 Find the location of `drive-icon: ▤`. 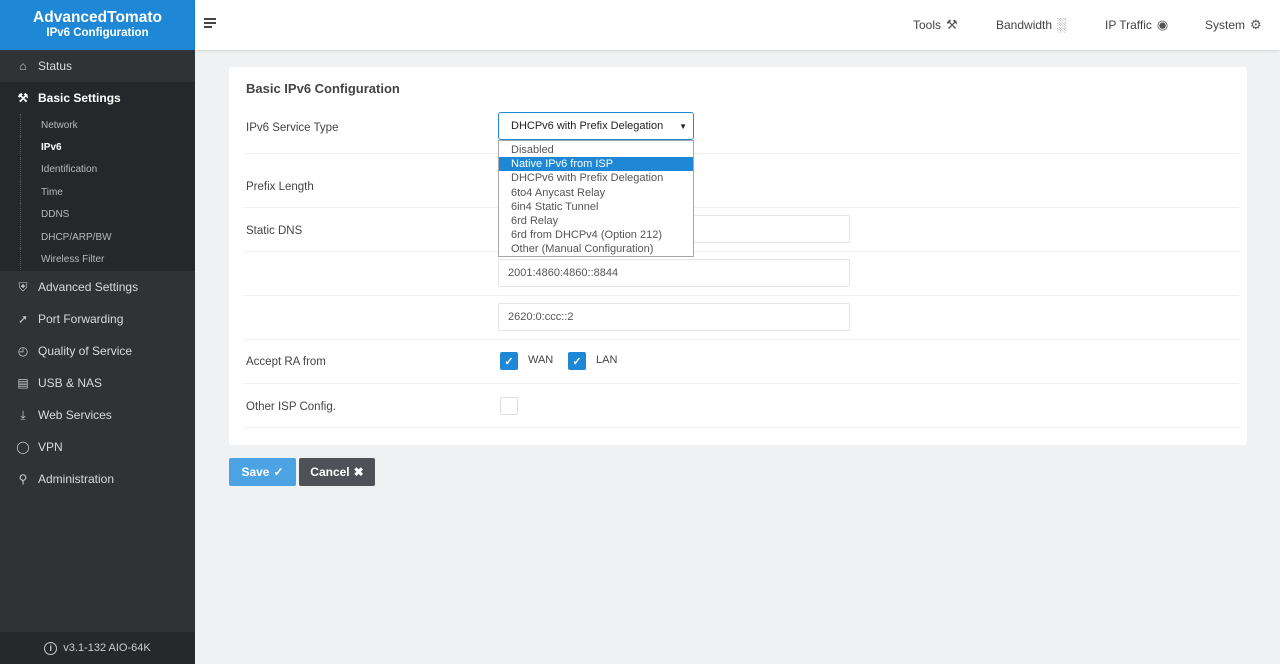

drive-icon: ▤ is located at coordinates (23, 383).